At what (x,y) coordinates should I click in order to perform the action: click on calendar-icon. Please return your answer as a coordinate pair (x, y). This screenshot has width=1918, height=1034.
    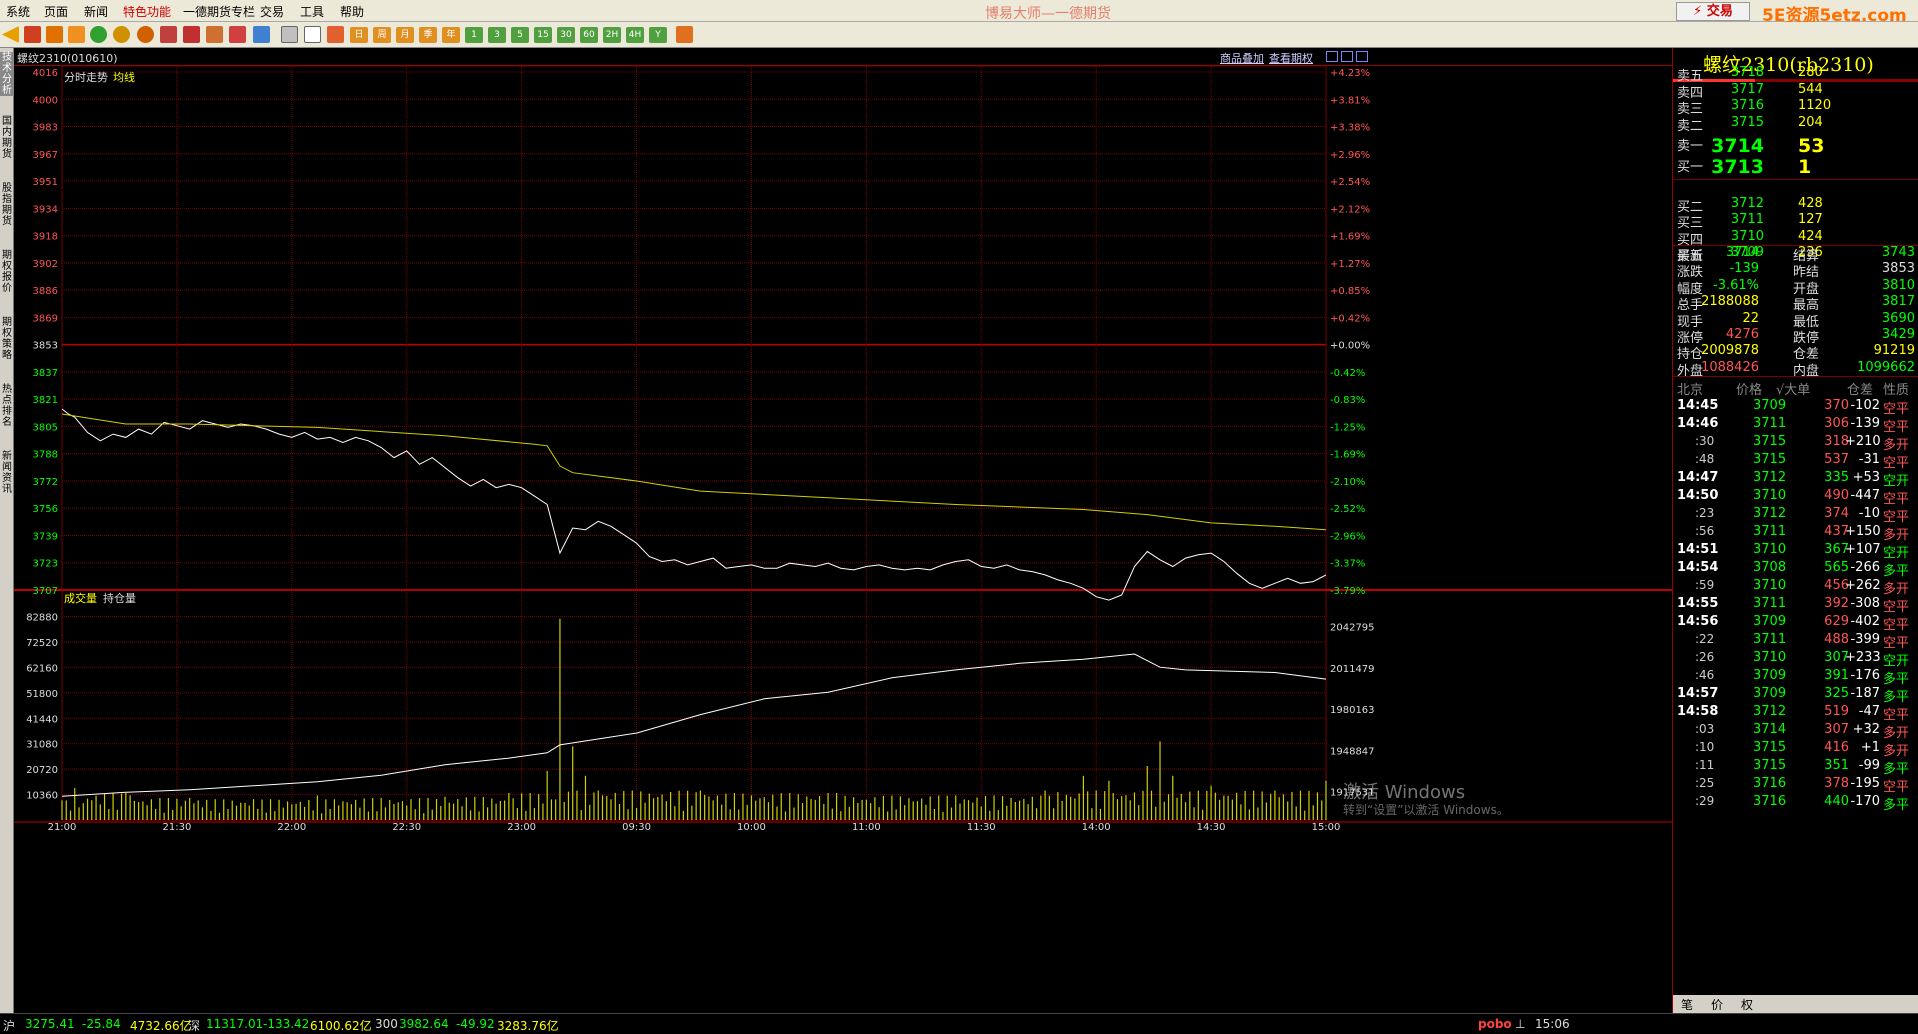
    Looking at the image, I should click on (684, 34).